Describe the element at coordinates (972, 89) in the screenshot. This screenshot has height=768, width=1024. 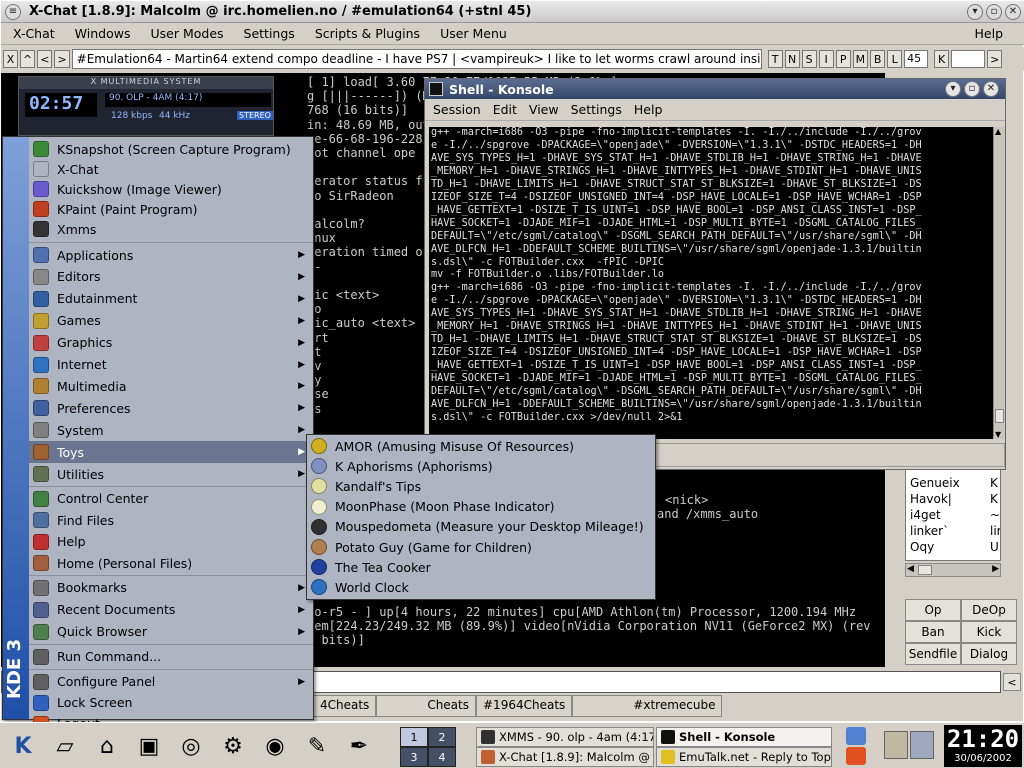
I see `konsole-maximize-icon: ▫` at that location.